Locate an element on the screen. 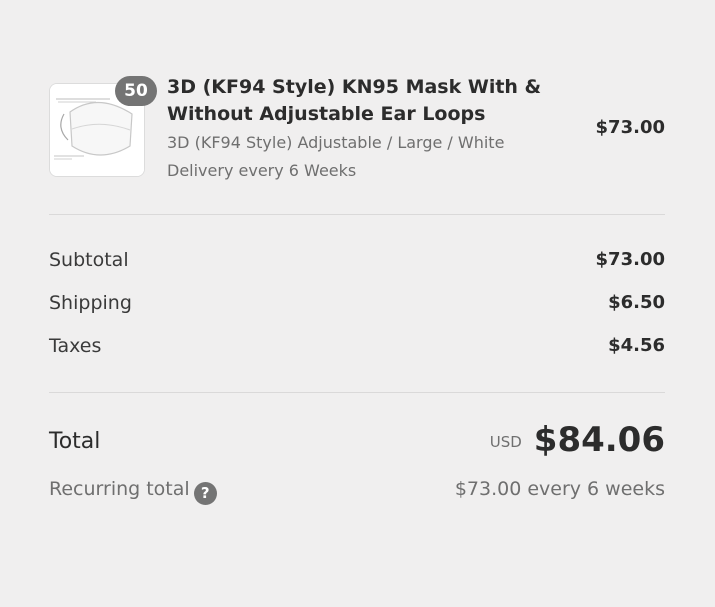  taxes-value: $4.56 is located at coordinates (636, 345).